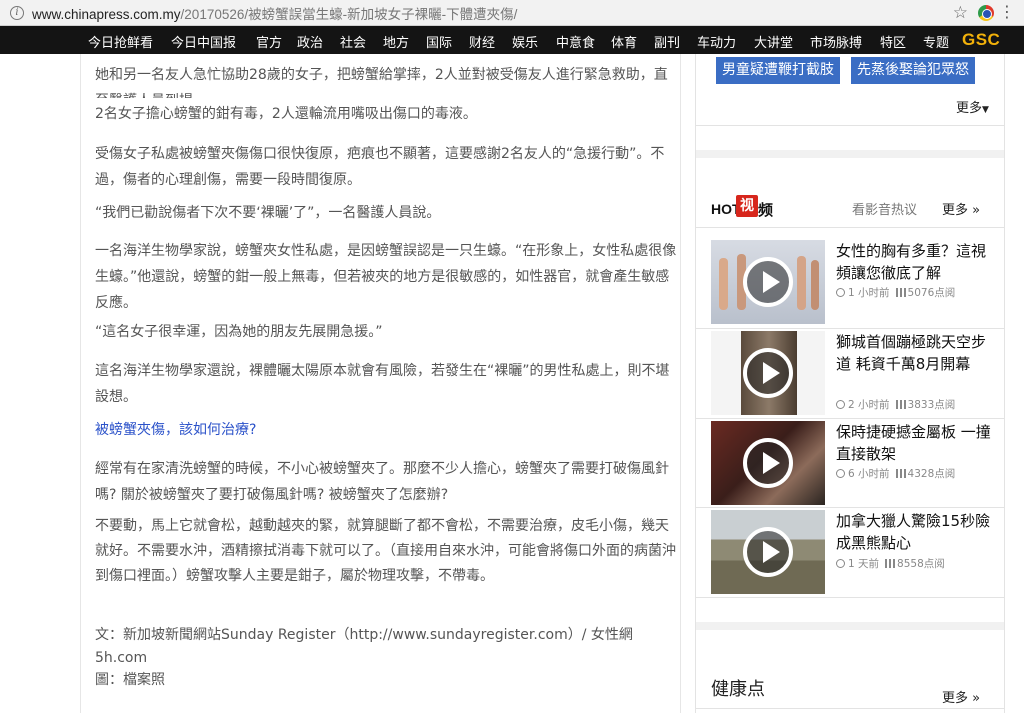 Image resolution: width=1024 pixels, height=713 pixels. Describe the element at coordinates (269, 41) in the screenshot. I see `nav-item: 官方` at that location.